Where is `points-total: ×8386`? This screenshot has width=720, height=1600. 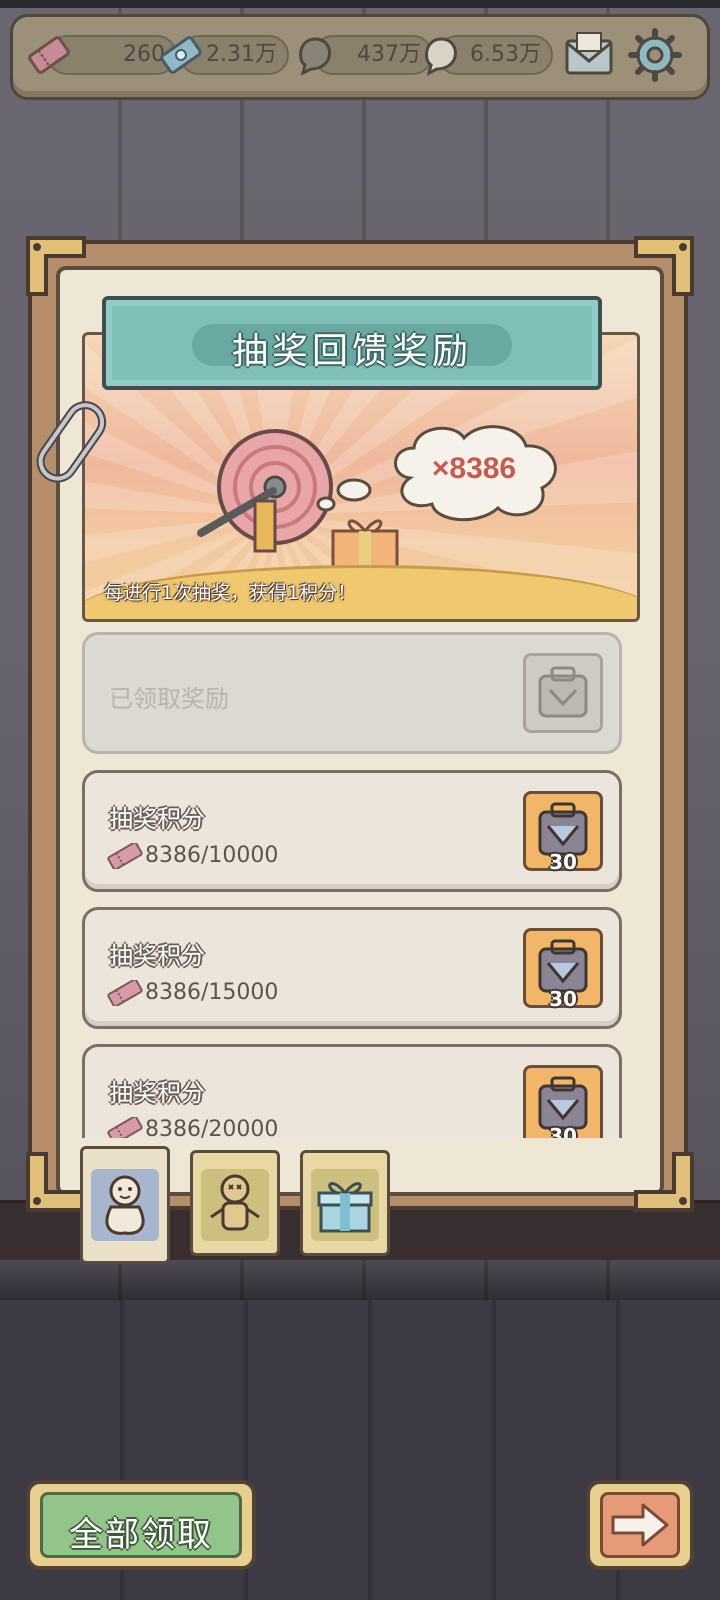
points-total: ×8386 is located at coordinates (474, 468).